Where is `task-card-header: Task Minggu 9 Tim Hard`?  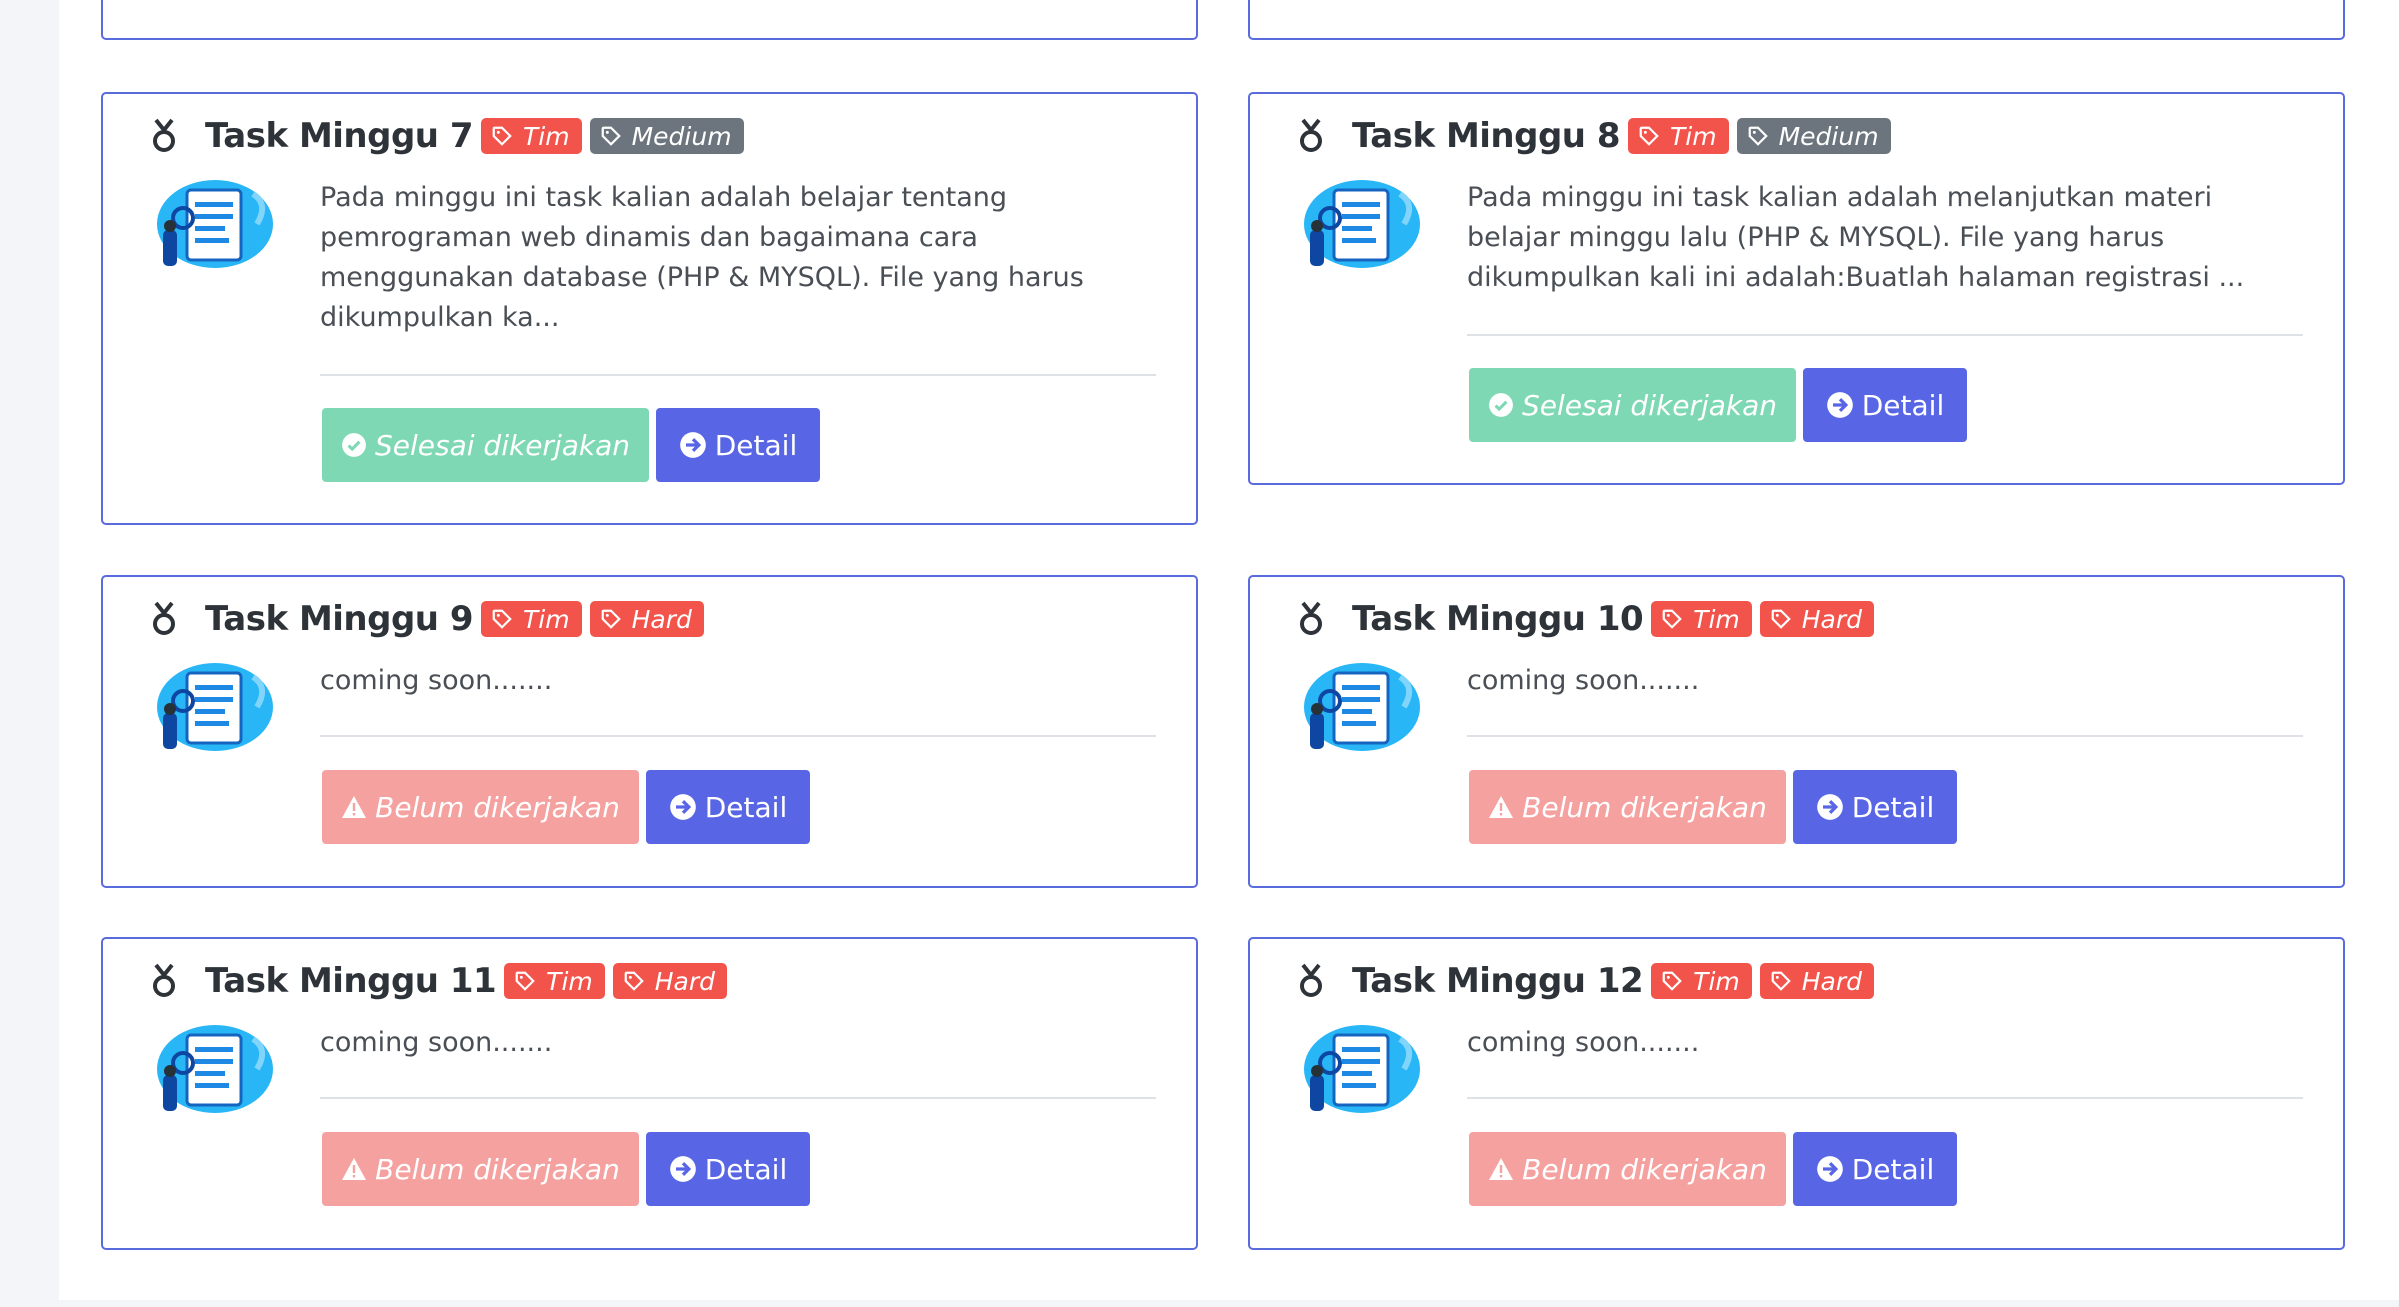 task-card-header: Task Minggu 9 Tim Hard is located at coordinates (430, 619).